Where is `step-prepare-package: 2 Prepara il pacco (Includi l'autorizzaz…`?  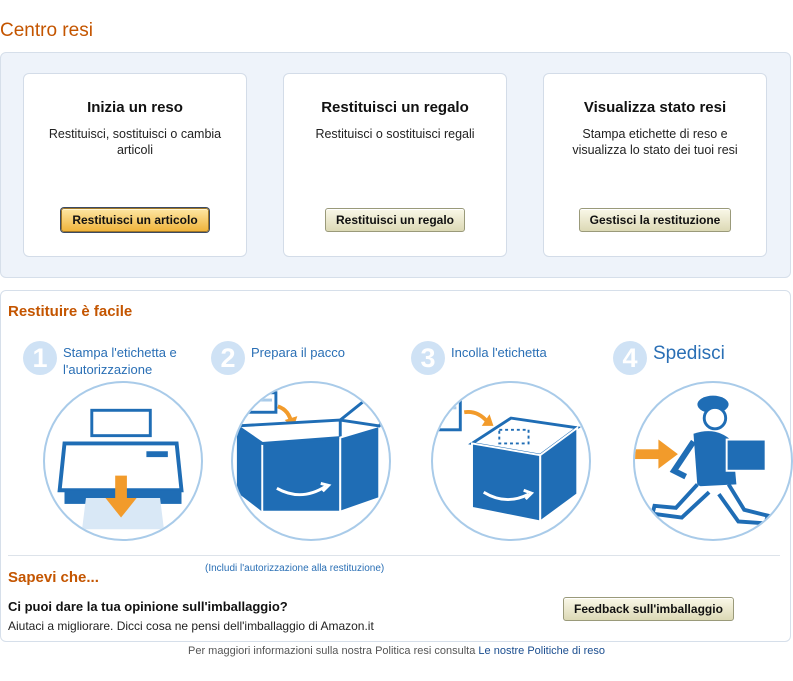 step-prepare-package: 2 Prepara il pacco (Includi l'autorizzaz… is located at coordinates (303, 457).